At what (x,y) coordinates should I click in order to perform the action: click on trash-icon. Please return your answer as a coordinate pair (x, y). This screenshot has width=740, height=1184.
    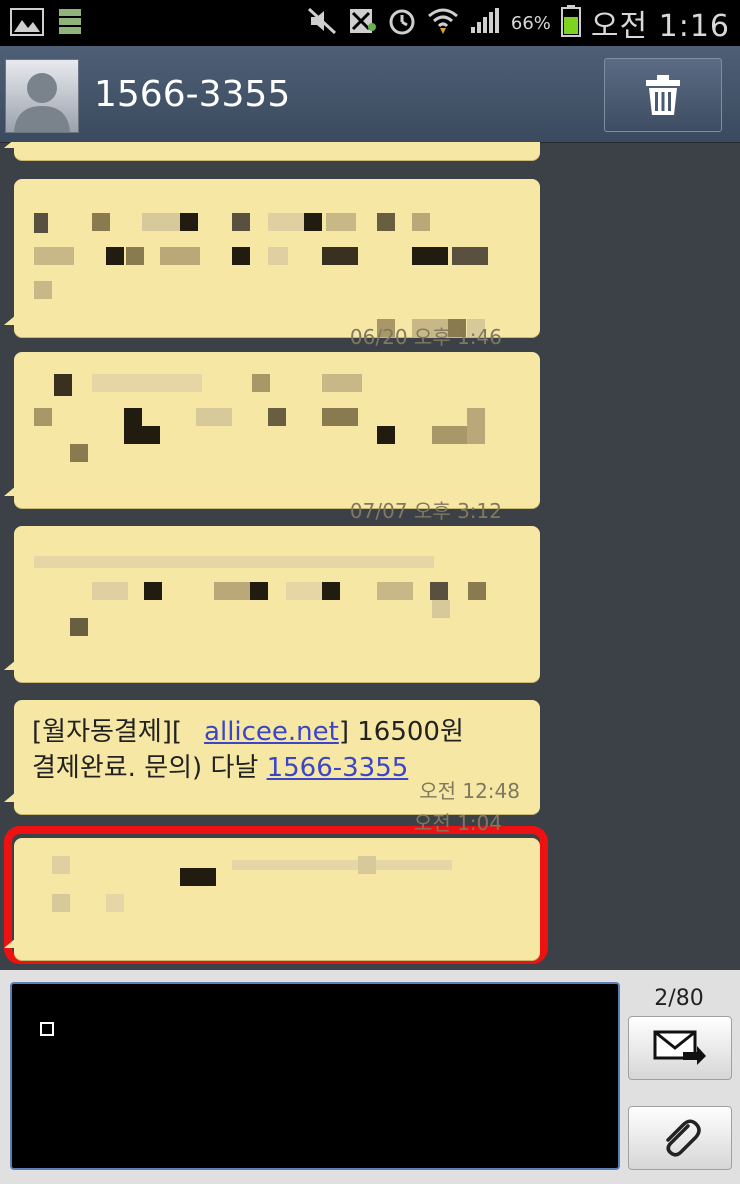
    Looking at the image, I should click on (663, 95).